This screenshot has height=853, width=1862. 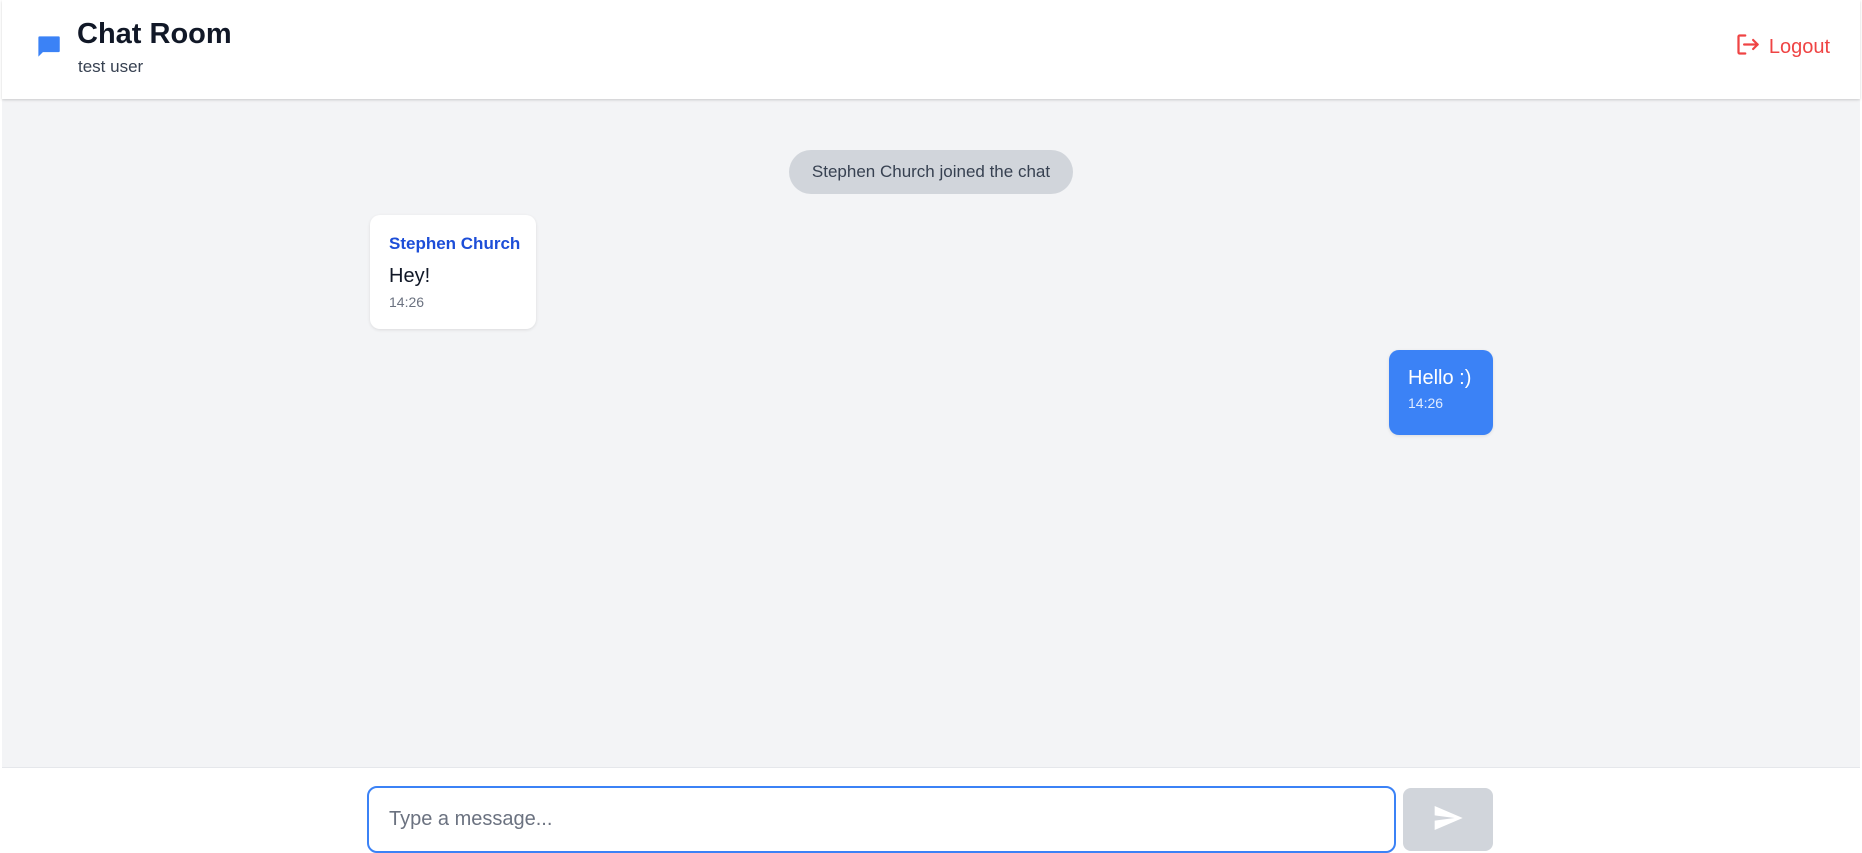 What do you see at coordinates (931, 49) in the screenshot?
I see `app-header: Chat Room test user Logout` at bounding box center [931, 49].